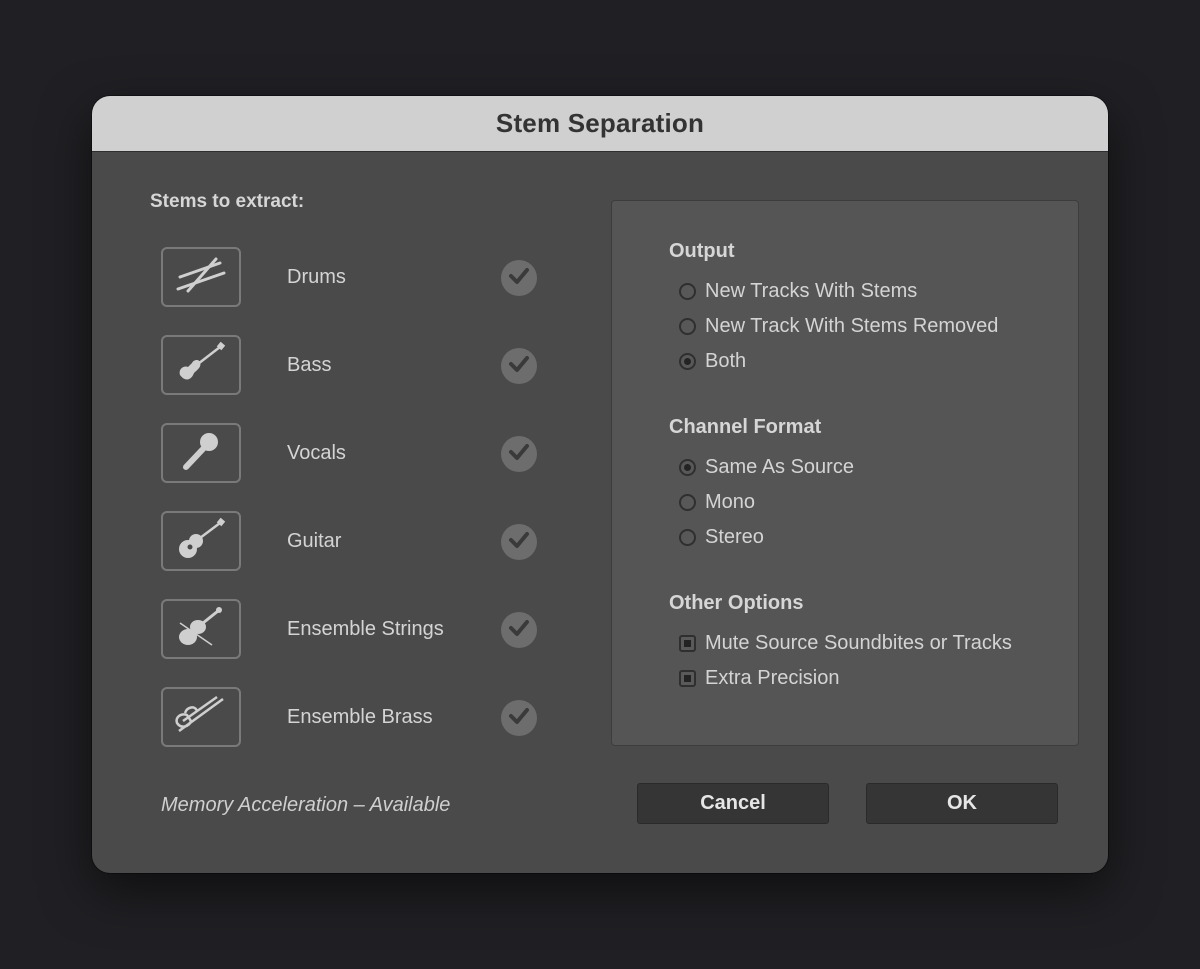 Image resolution: width=1200 pixels, height=969 pixels. I want to click on channel-option-same-as-source: Same As Source, so click(766, 467).